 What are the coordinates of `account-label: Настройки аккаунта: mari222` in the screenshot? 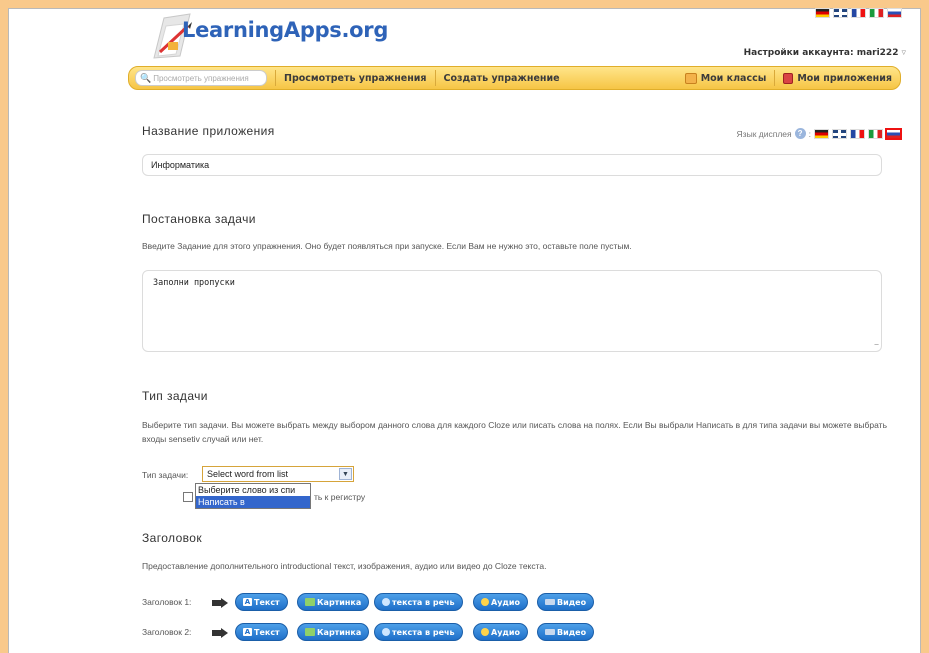 It's located at (821, 53).